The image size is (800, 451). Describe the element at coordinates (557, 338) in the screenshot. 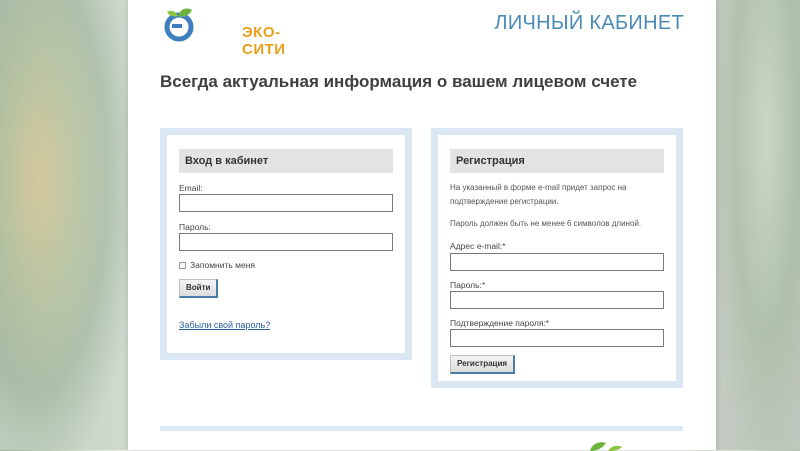

I see `registration-confirm-input` at that location.